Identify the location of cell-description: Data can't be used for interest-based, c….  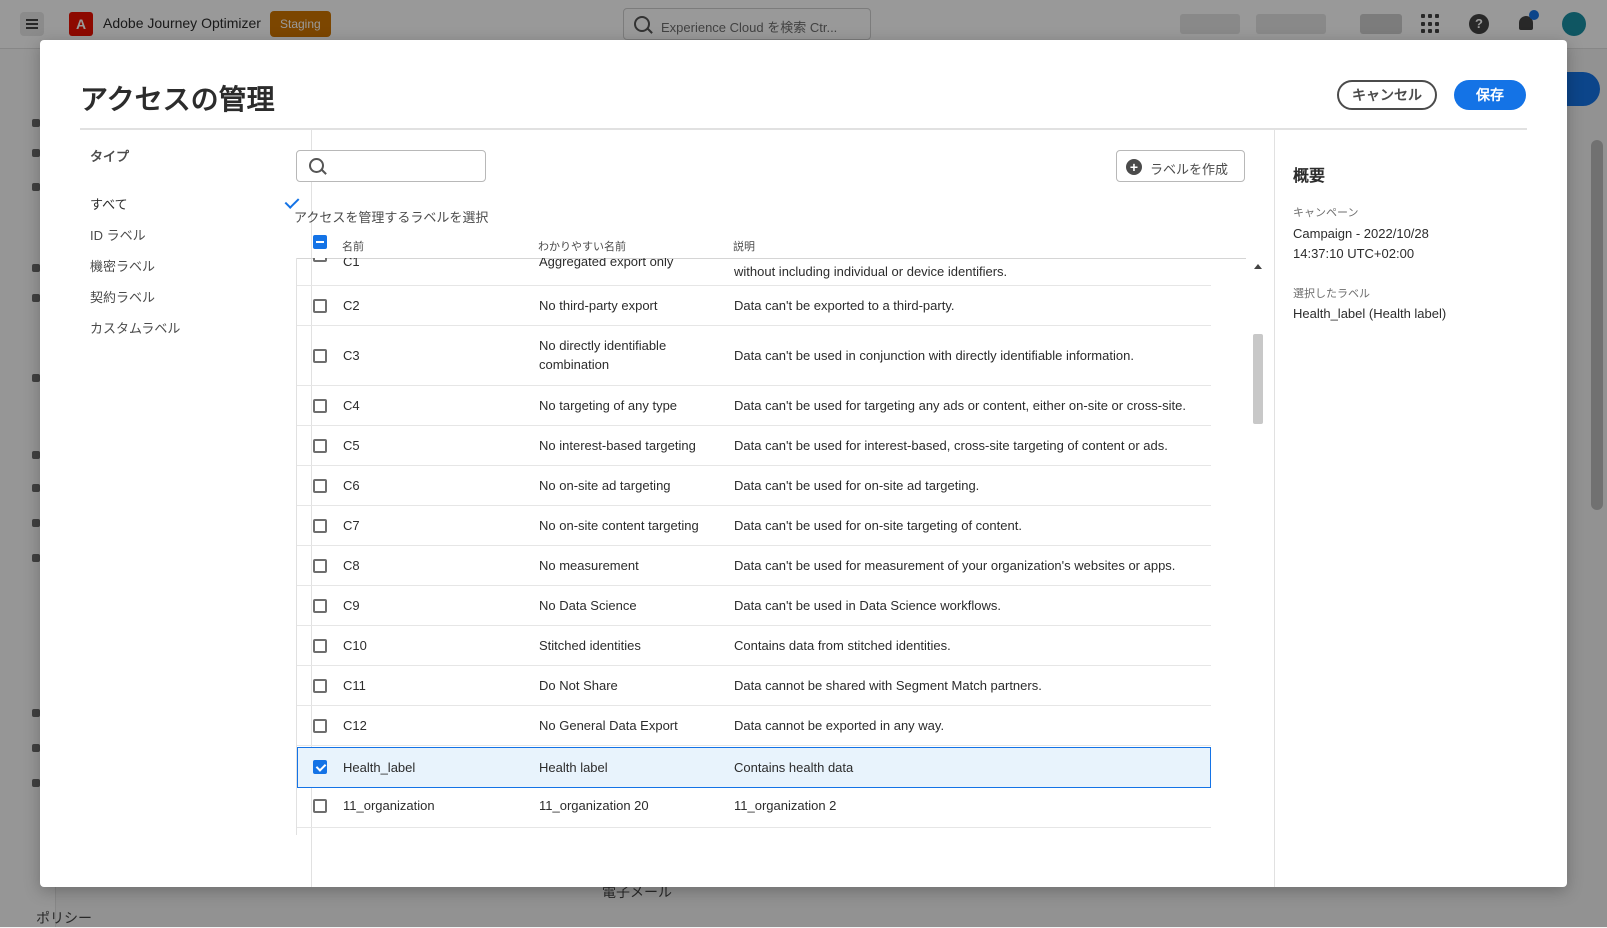
(951, 445).